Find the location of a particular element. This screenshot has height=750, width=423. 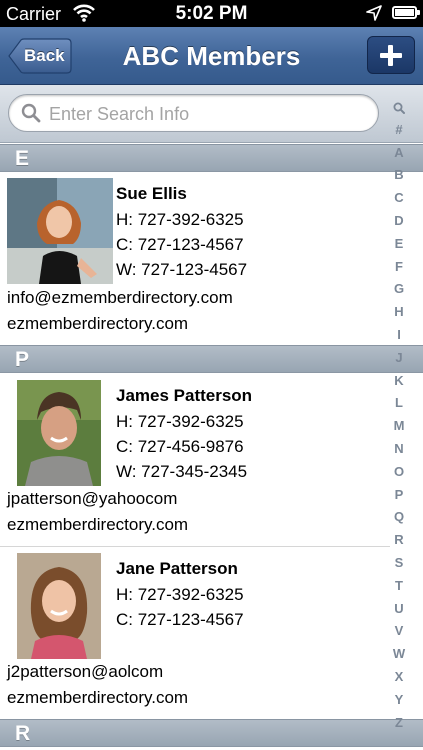

index-letter: Q is located at coordinates (399, 517).